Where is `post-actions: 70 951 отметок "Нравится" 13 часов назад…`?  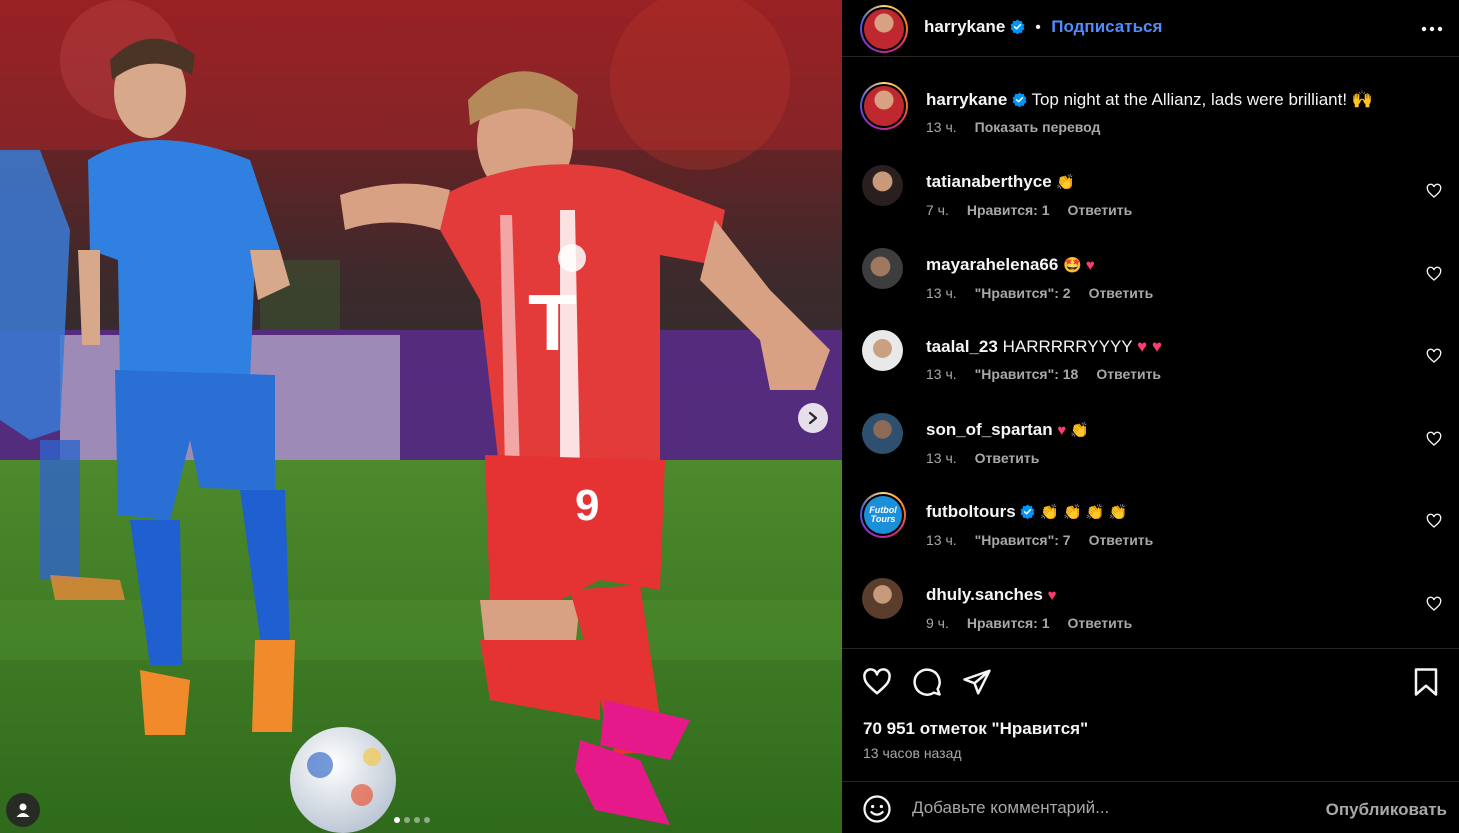
post-actions: 70 951 отметок "Нравится" 13 часов назад… is located at coordinates (1150, 740).